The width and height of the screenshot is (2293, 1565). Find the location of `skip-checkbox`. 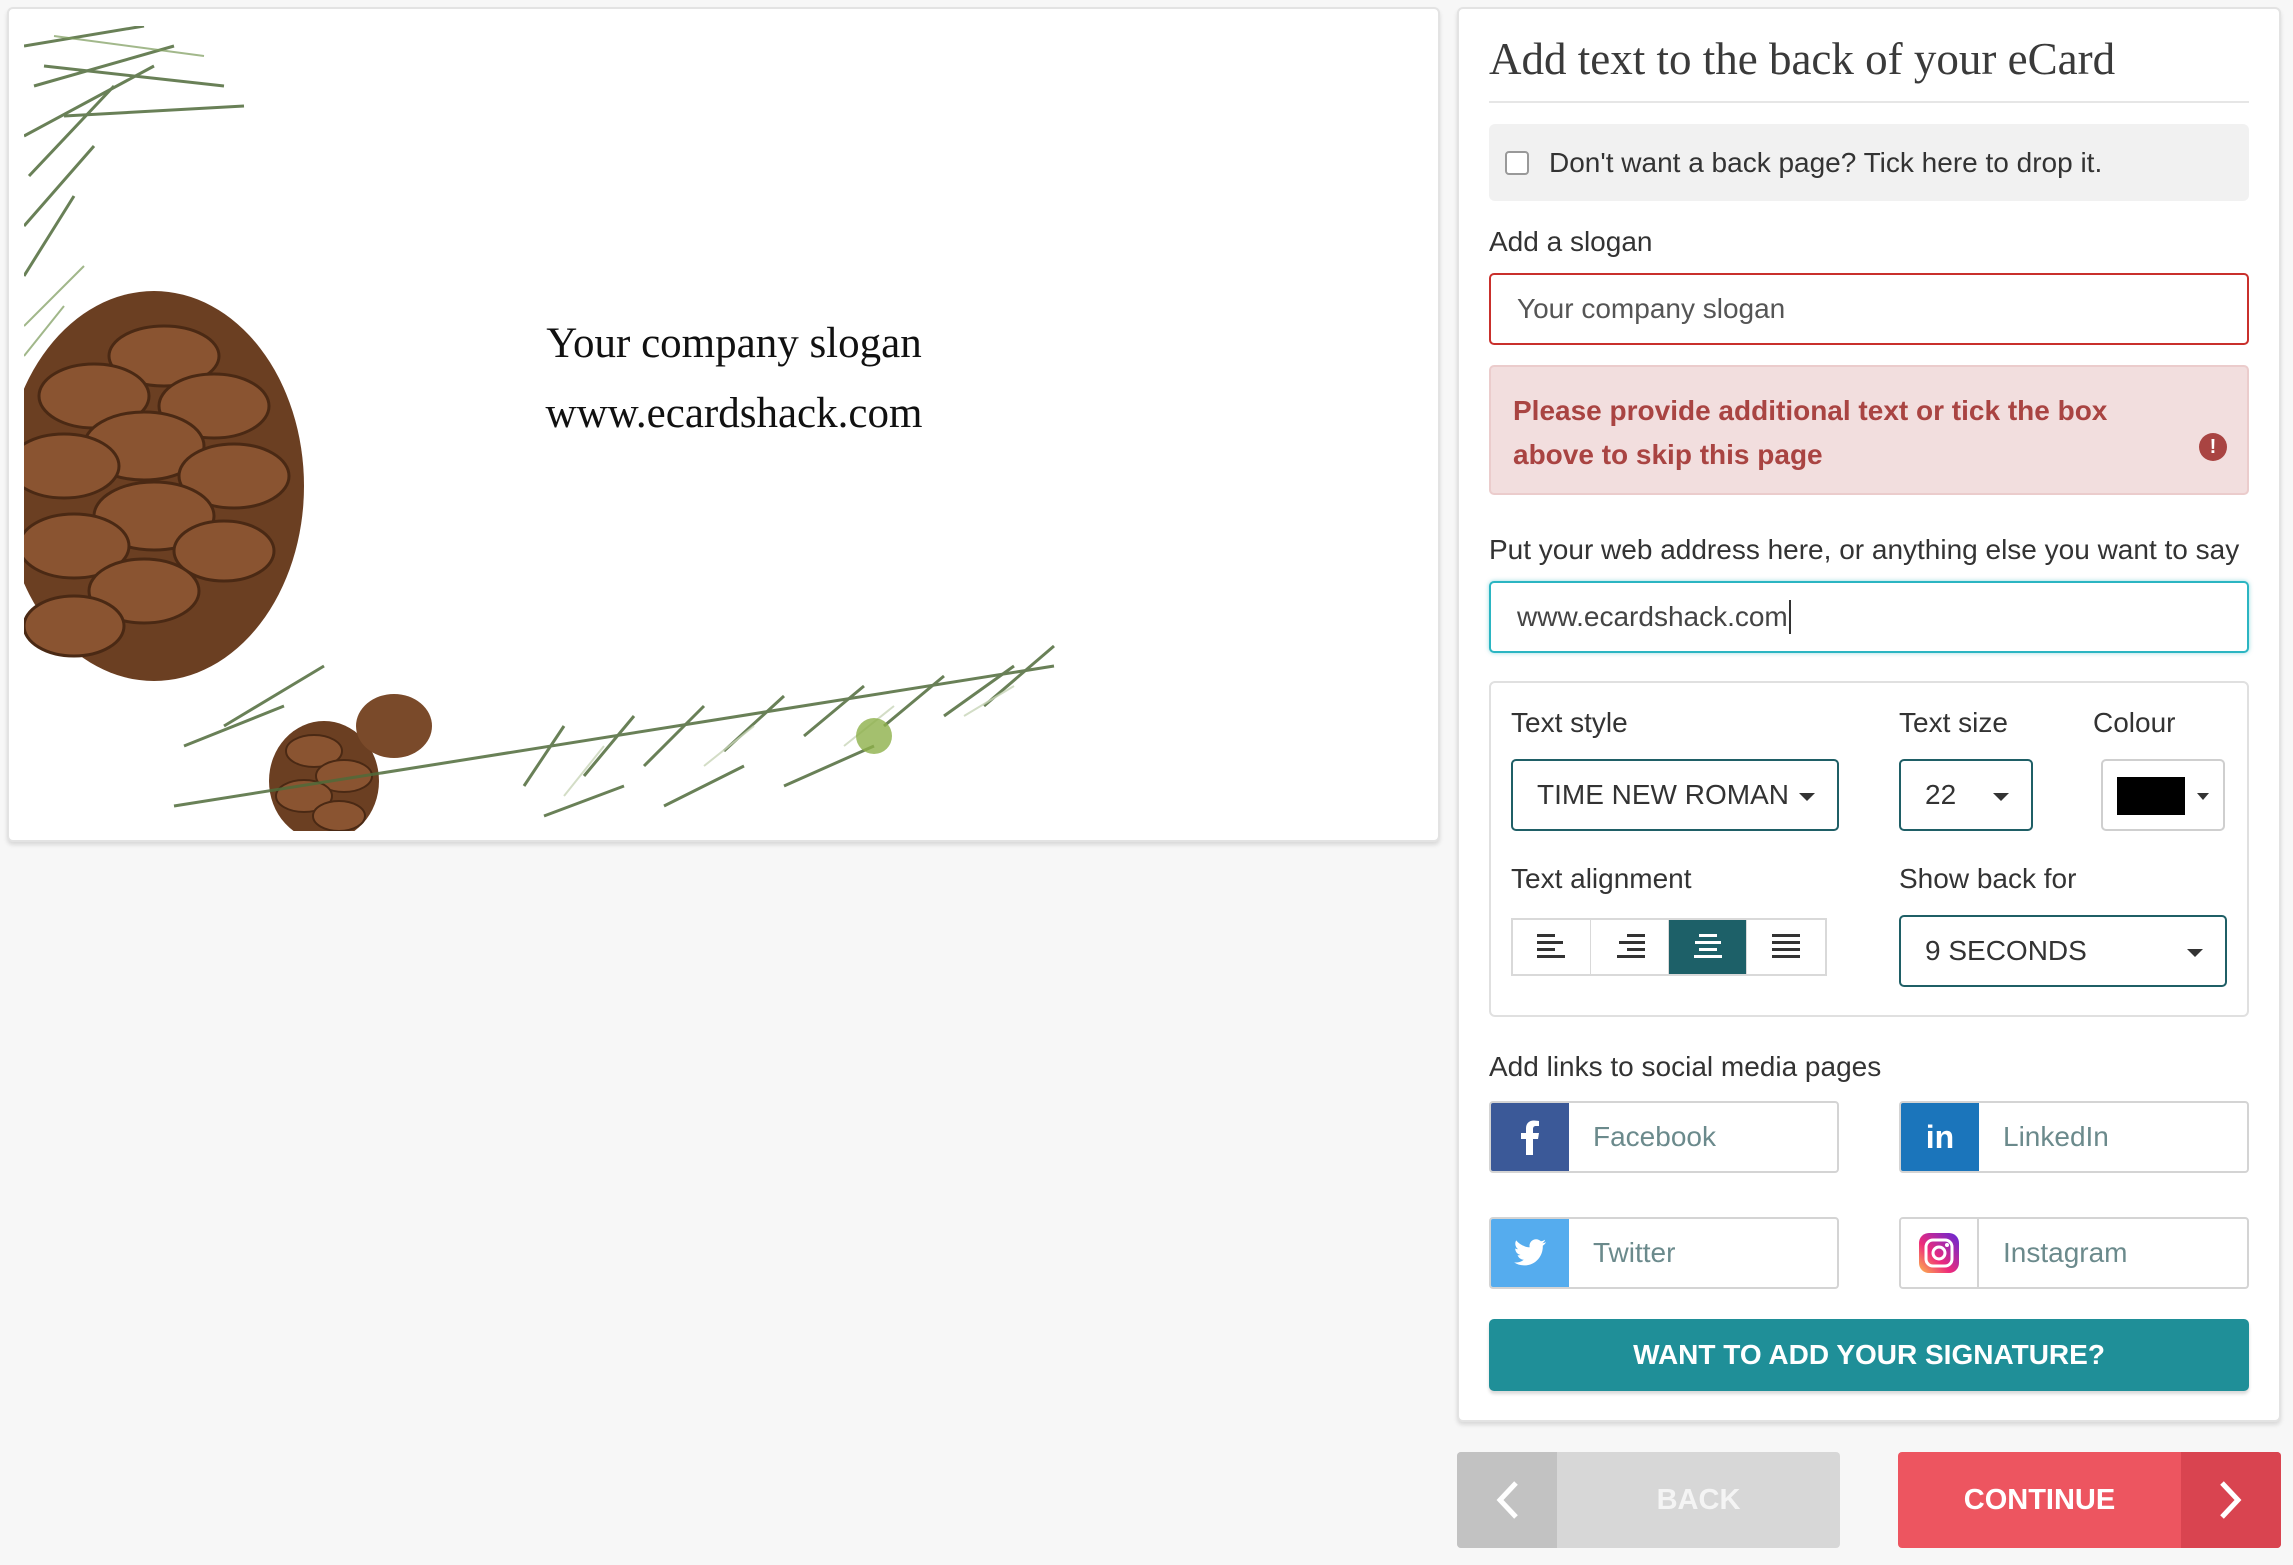

skip-checkbox is located at coordinates (1517, 162).